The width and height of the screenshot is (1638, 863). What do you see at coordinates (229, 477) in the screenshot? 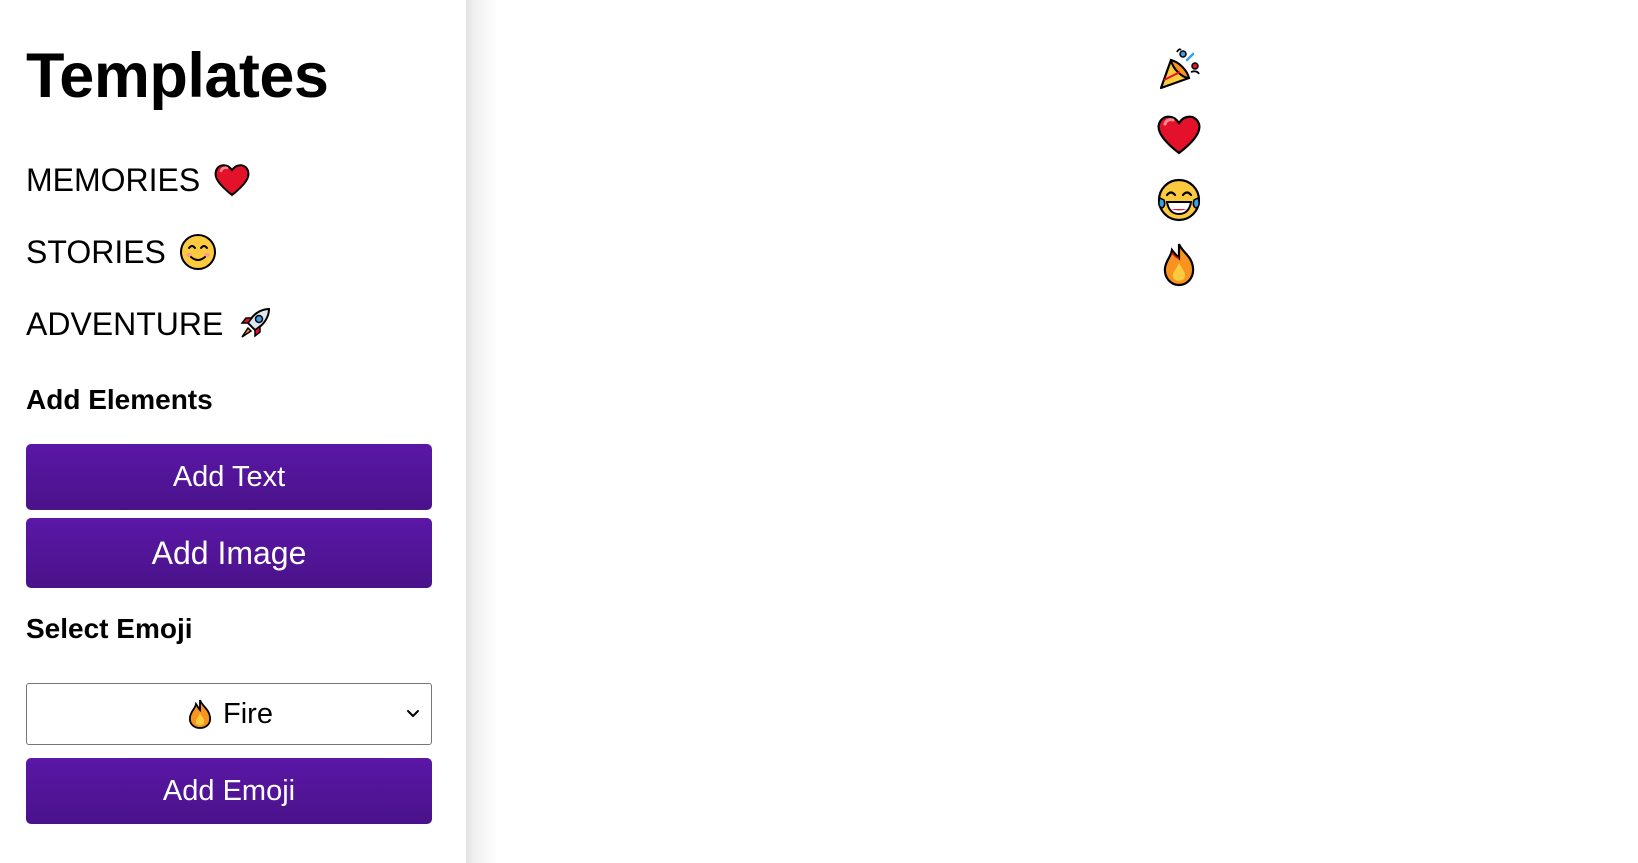
I see `add-text-button: Add Text` at bounding box center [229, 477].